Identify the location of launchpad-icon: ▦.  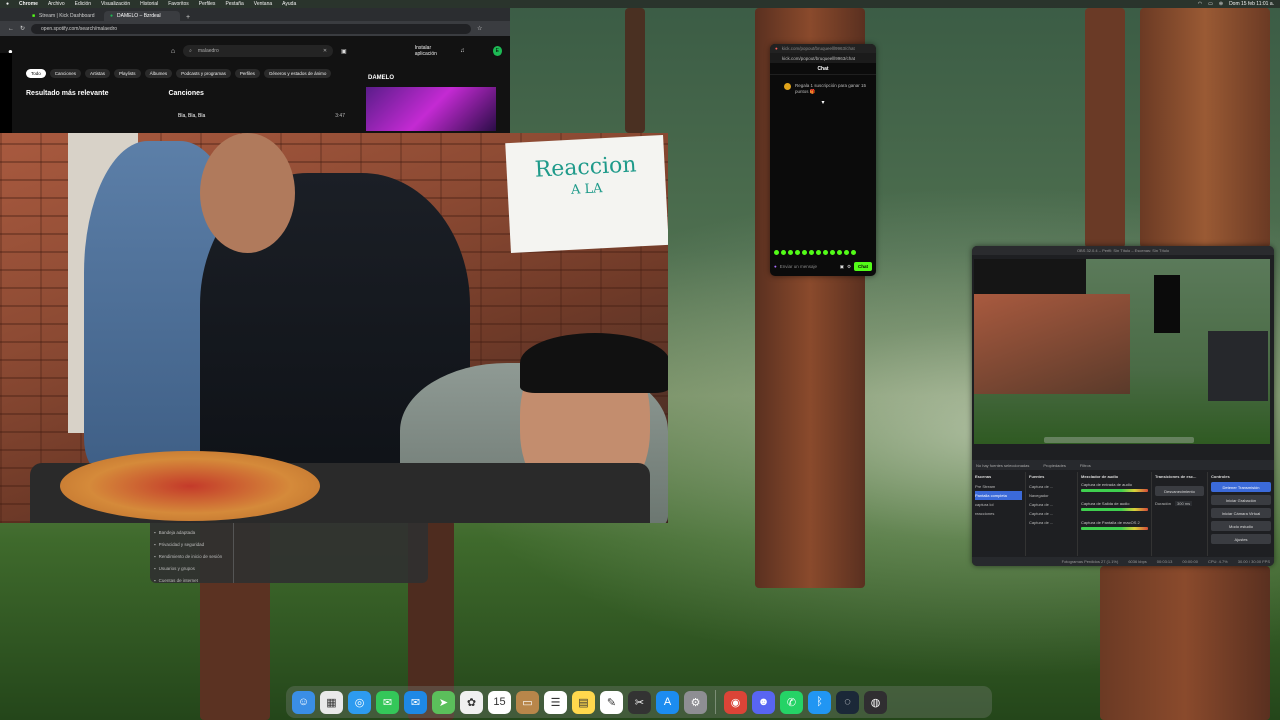
(331, 702).